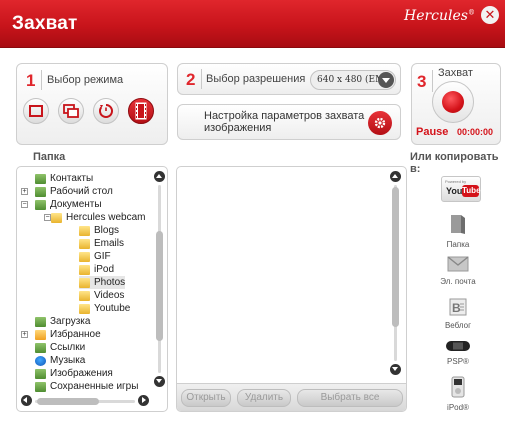 This screenshot has height=425, width=505. I want to click on timer-icon, so click(106, 111).